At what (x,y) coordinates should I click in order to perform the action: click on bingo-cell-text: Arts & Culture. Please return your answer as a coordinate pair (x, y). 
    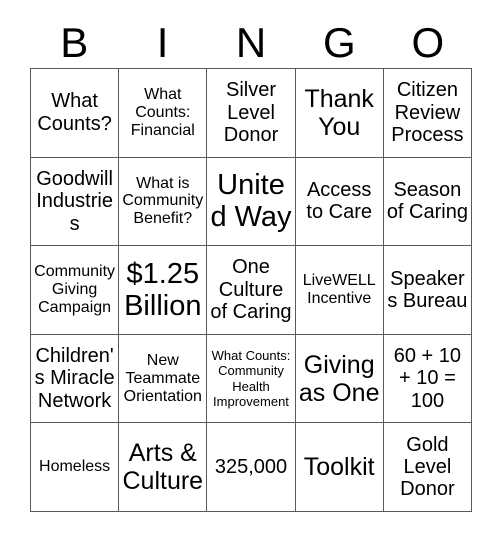
    Looking at the image, I should click on (163, 467).